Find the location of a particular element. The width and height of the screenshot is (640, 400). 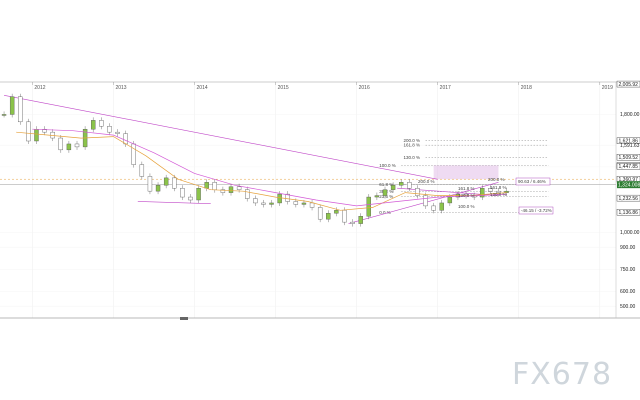

x-tick-label: 2017 is located at coordinates (445, 88).